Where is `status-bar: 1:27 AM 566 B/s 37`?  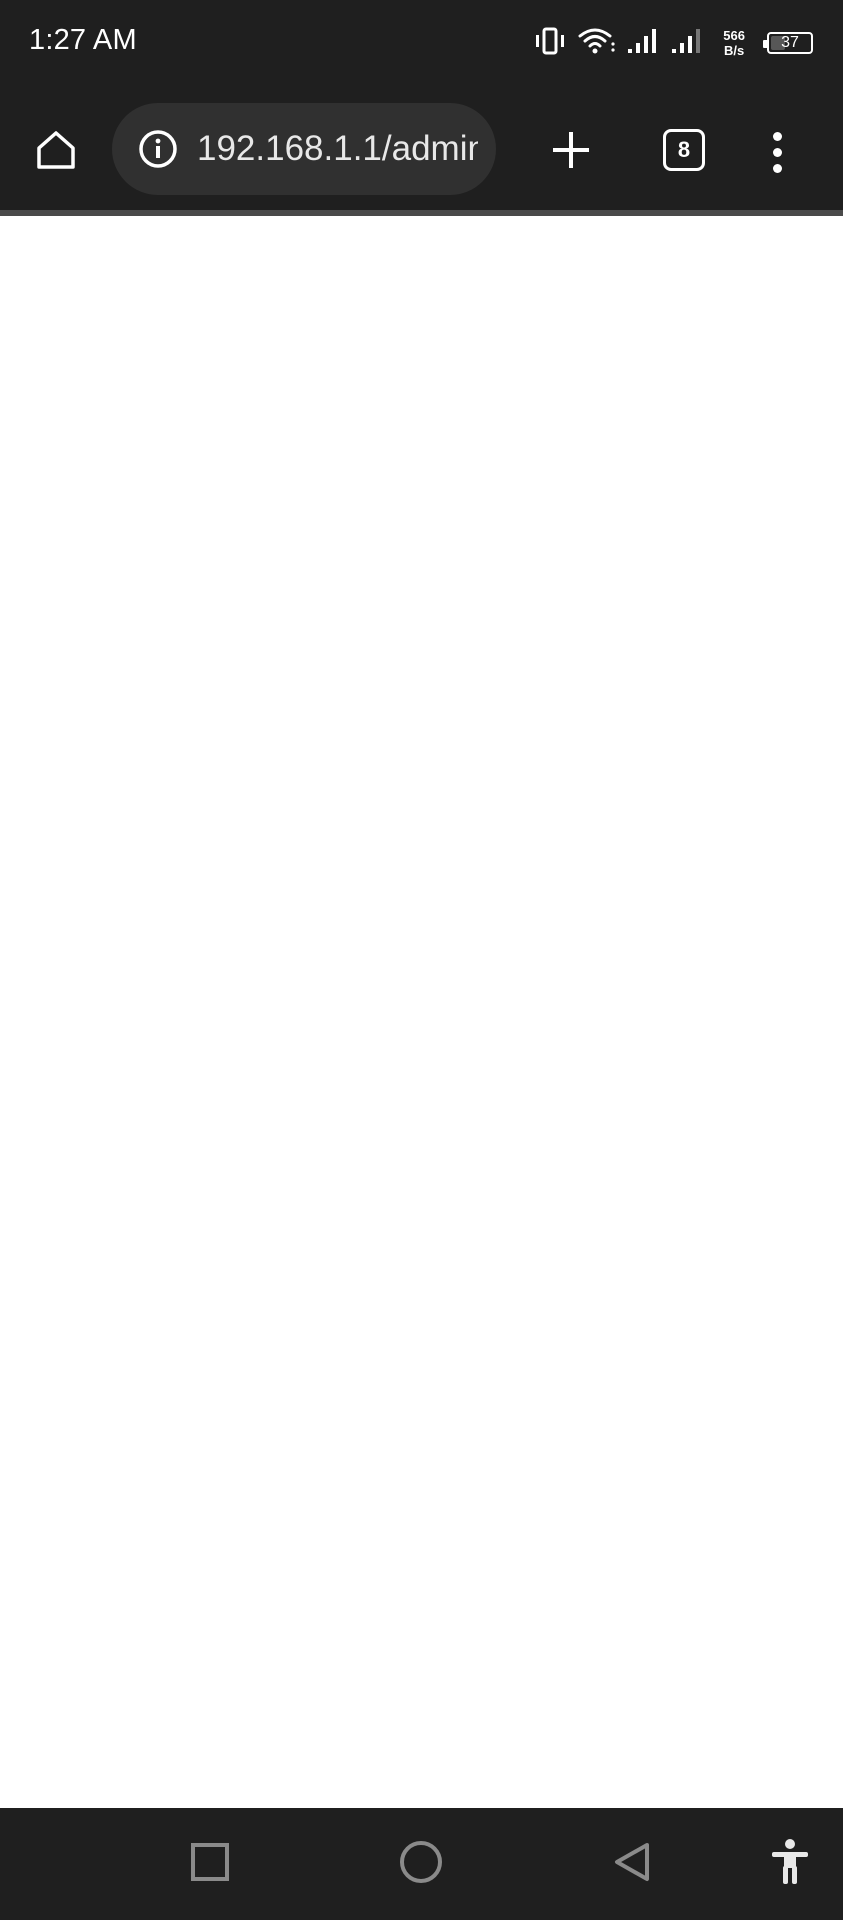
status-bar: 1:27 AM 566 B/s 37 is located at coordinates (421, 44).